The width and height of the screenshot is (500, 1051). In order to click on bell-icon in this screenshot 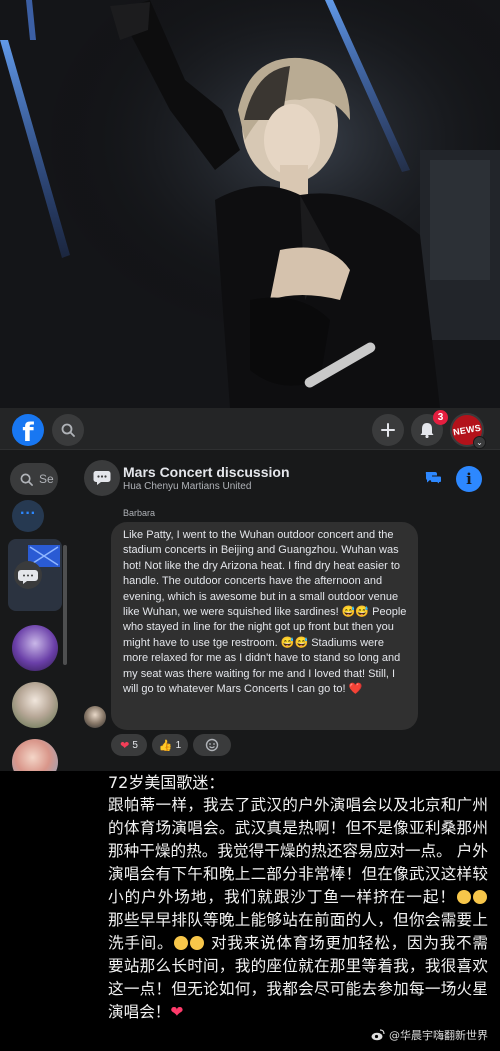, I will do `click(427, 430)`.